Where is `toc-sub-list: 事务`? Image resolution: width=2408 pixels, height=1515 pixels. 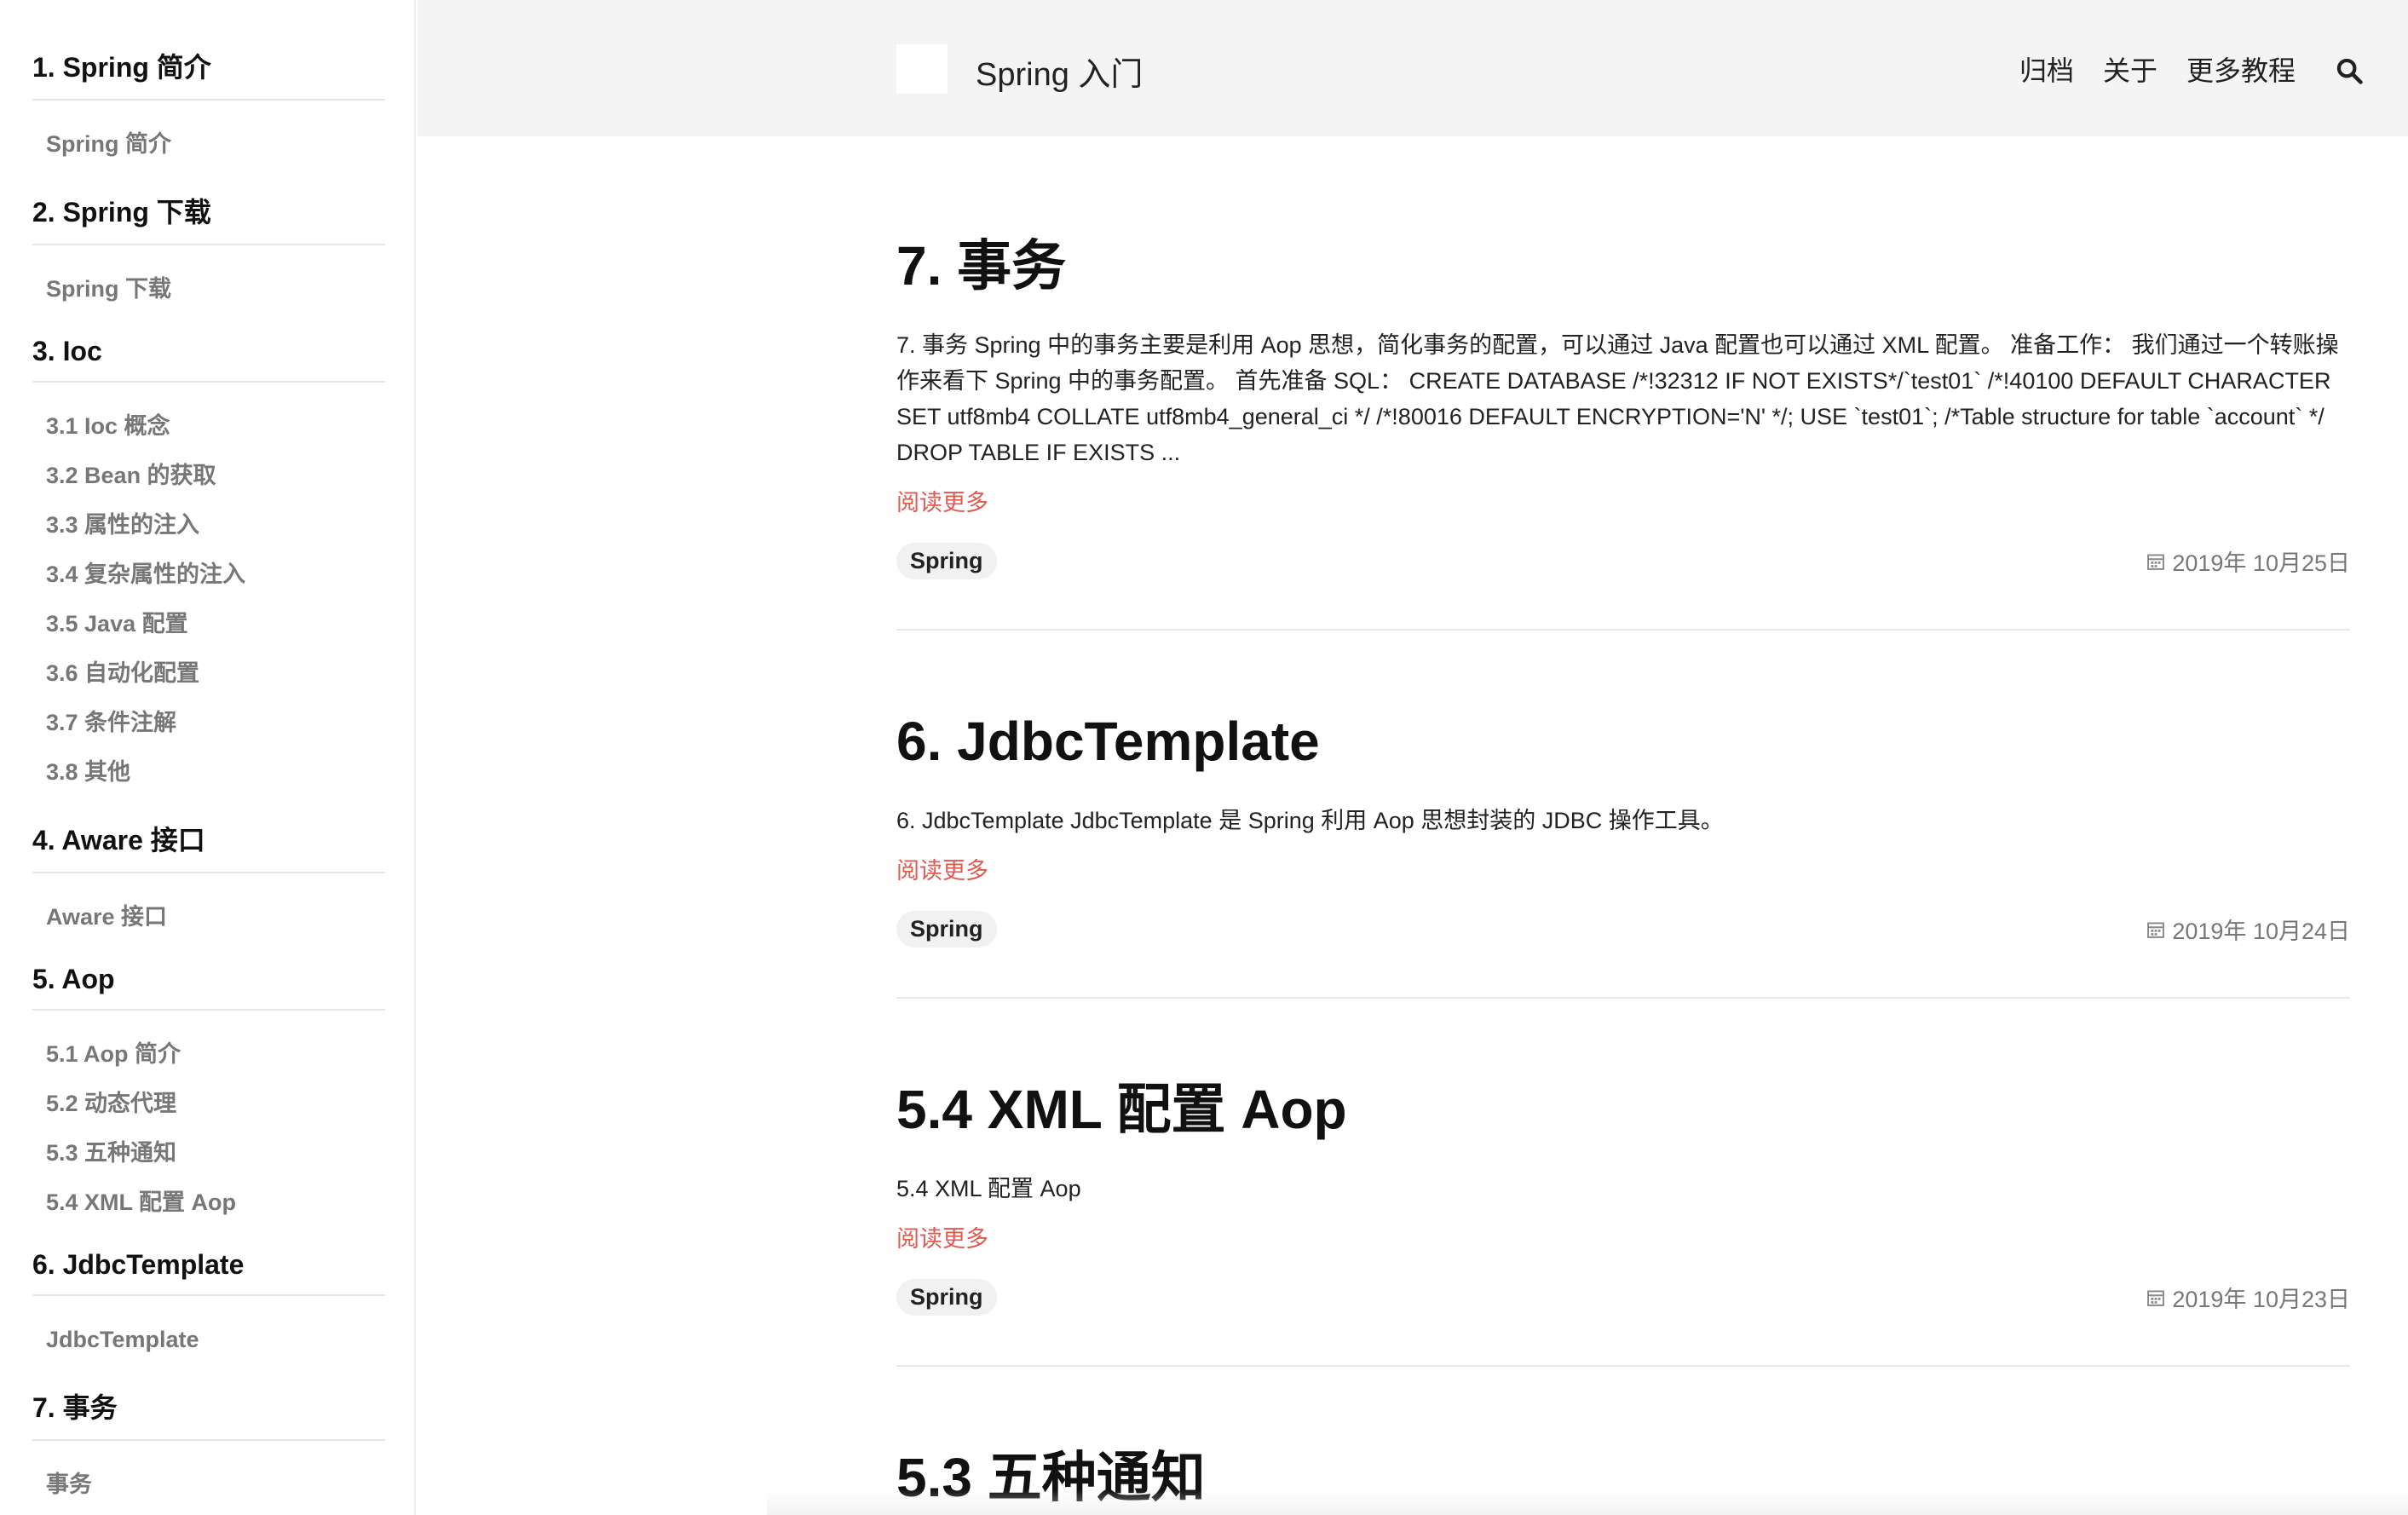 toc-sub-list: 事务 is located at coordinates (208, 1485).